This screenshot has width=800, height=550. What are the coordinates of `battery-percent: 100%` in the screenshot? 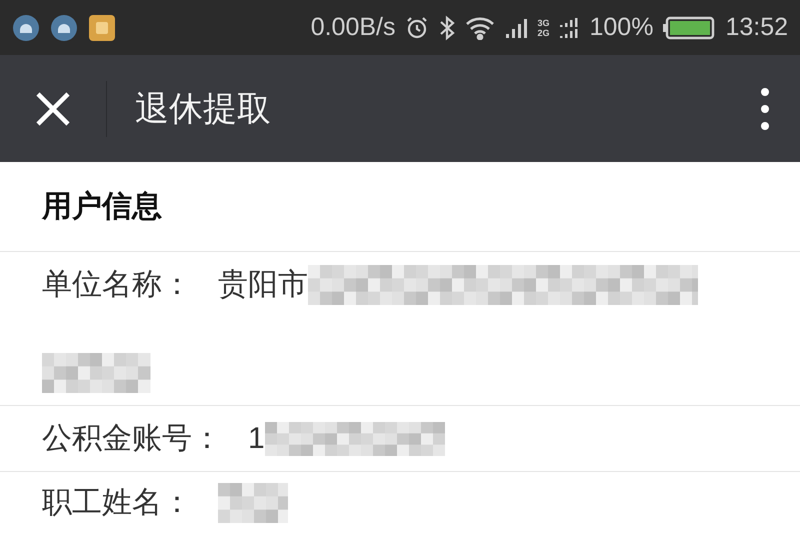 It's located at (621, 27).